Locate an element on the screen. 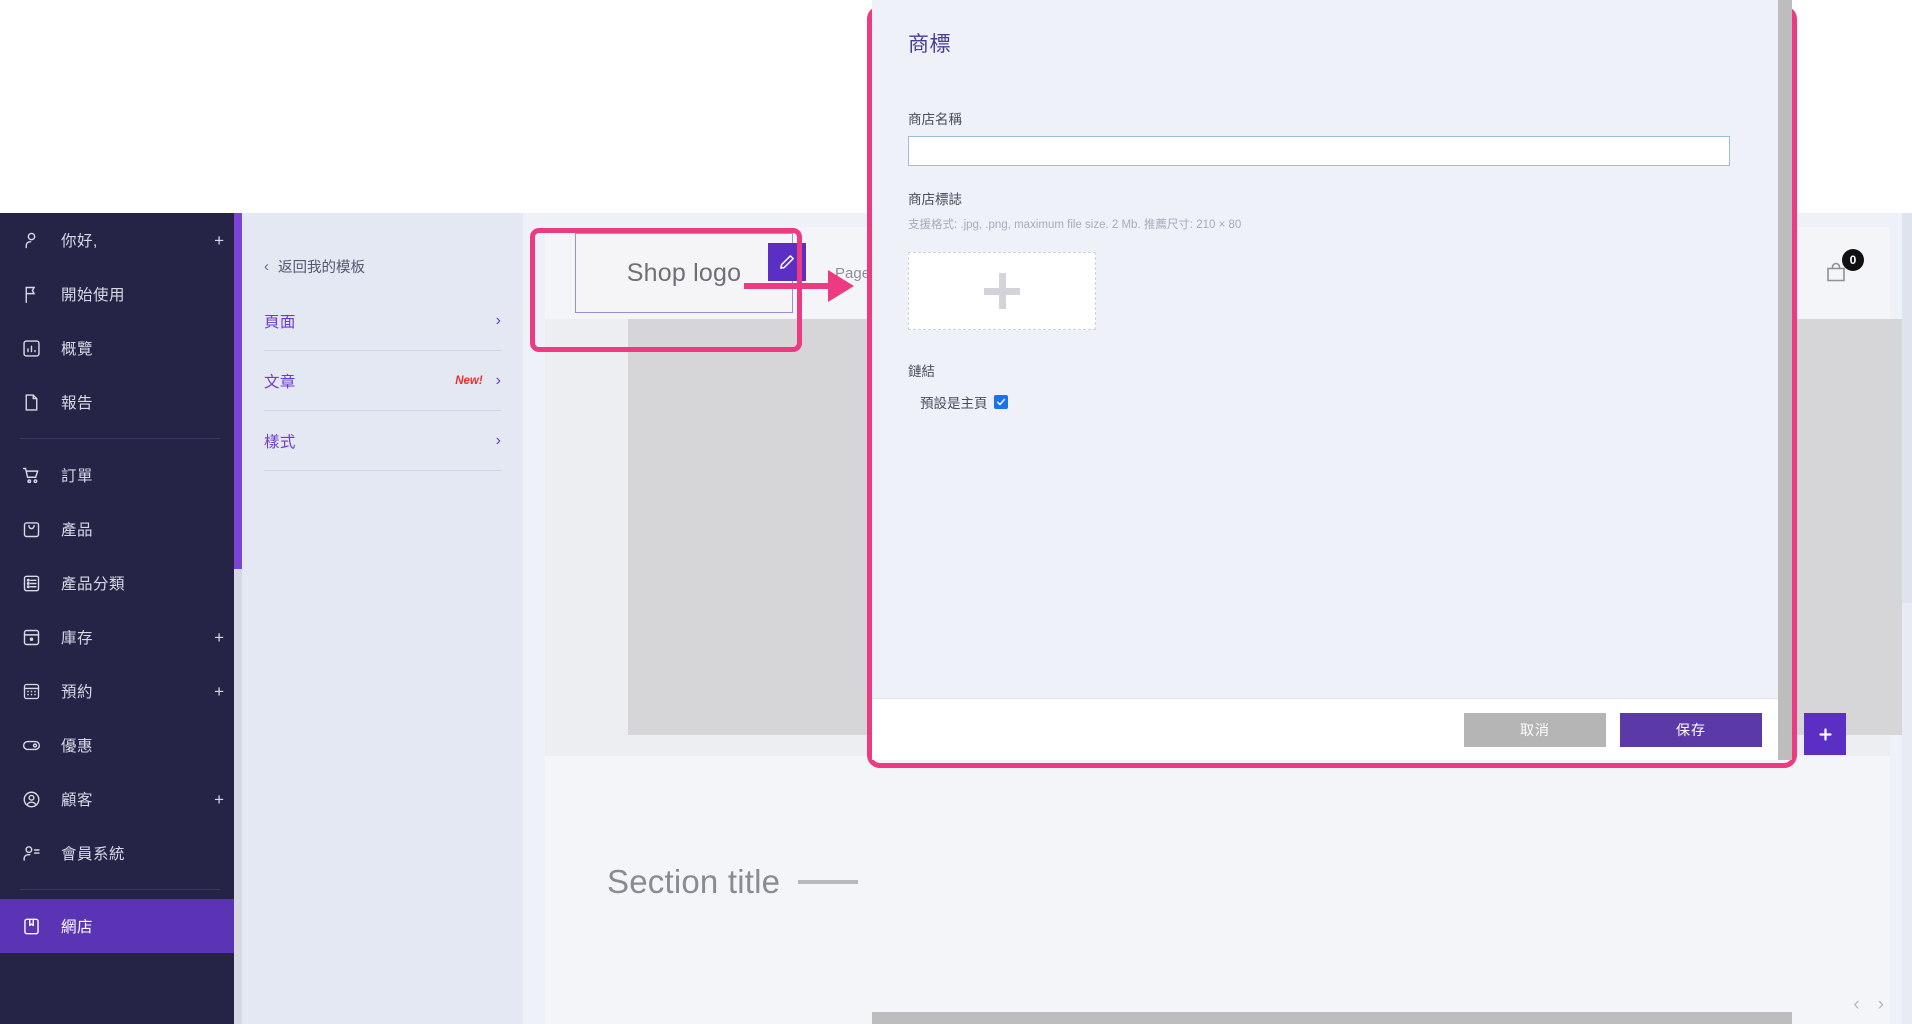  panel-row-articles: 文章 New! › is located at coordinates (382, 381).